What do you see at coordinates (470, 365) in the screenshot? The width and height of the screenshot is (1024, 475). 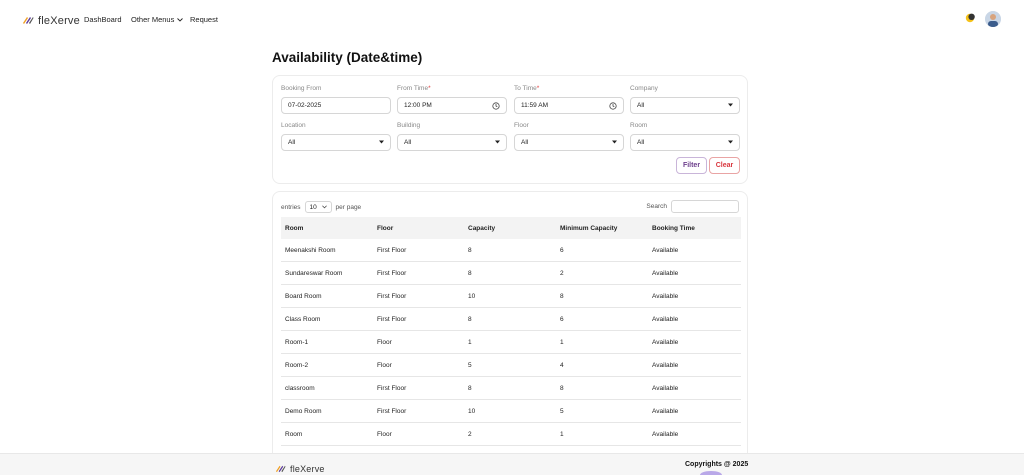 I see `capacity-cell: 5` at bounding box center [470, 365].